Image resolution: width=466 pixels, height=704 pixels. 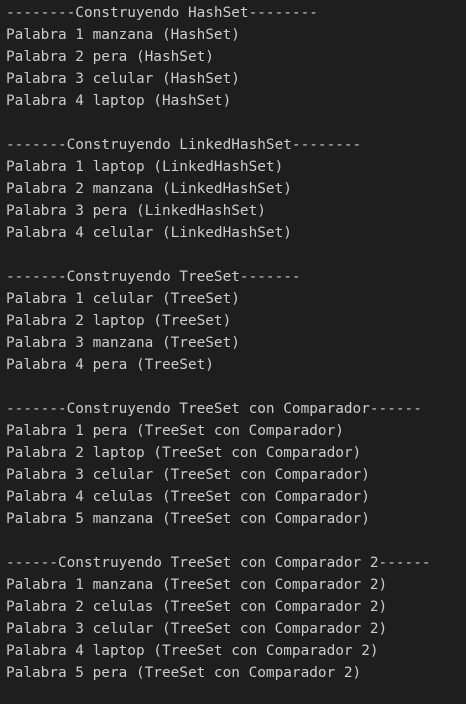 What do you see at coordinates (149, 233) in the screenshot?
I see `output-line: Palabra 4 celular (LinkedHashSet)` at bounding box center [149, 233].